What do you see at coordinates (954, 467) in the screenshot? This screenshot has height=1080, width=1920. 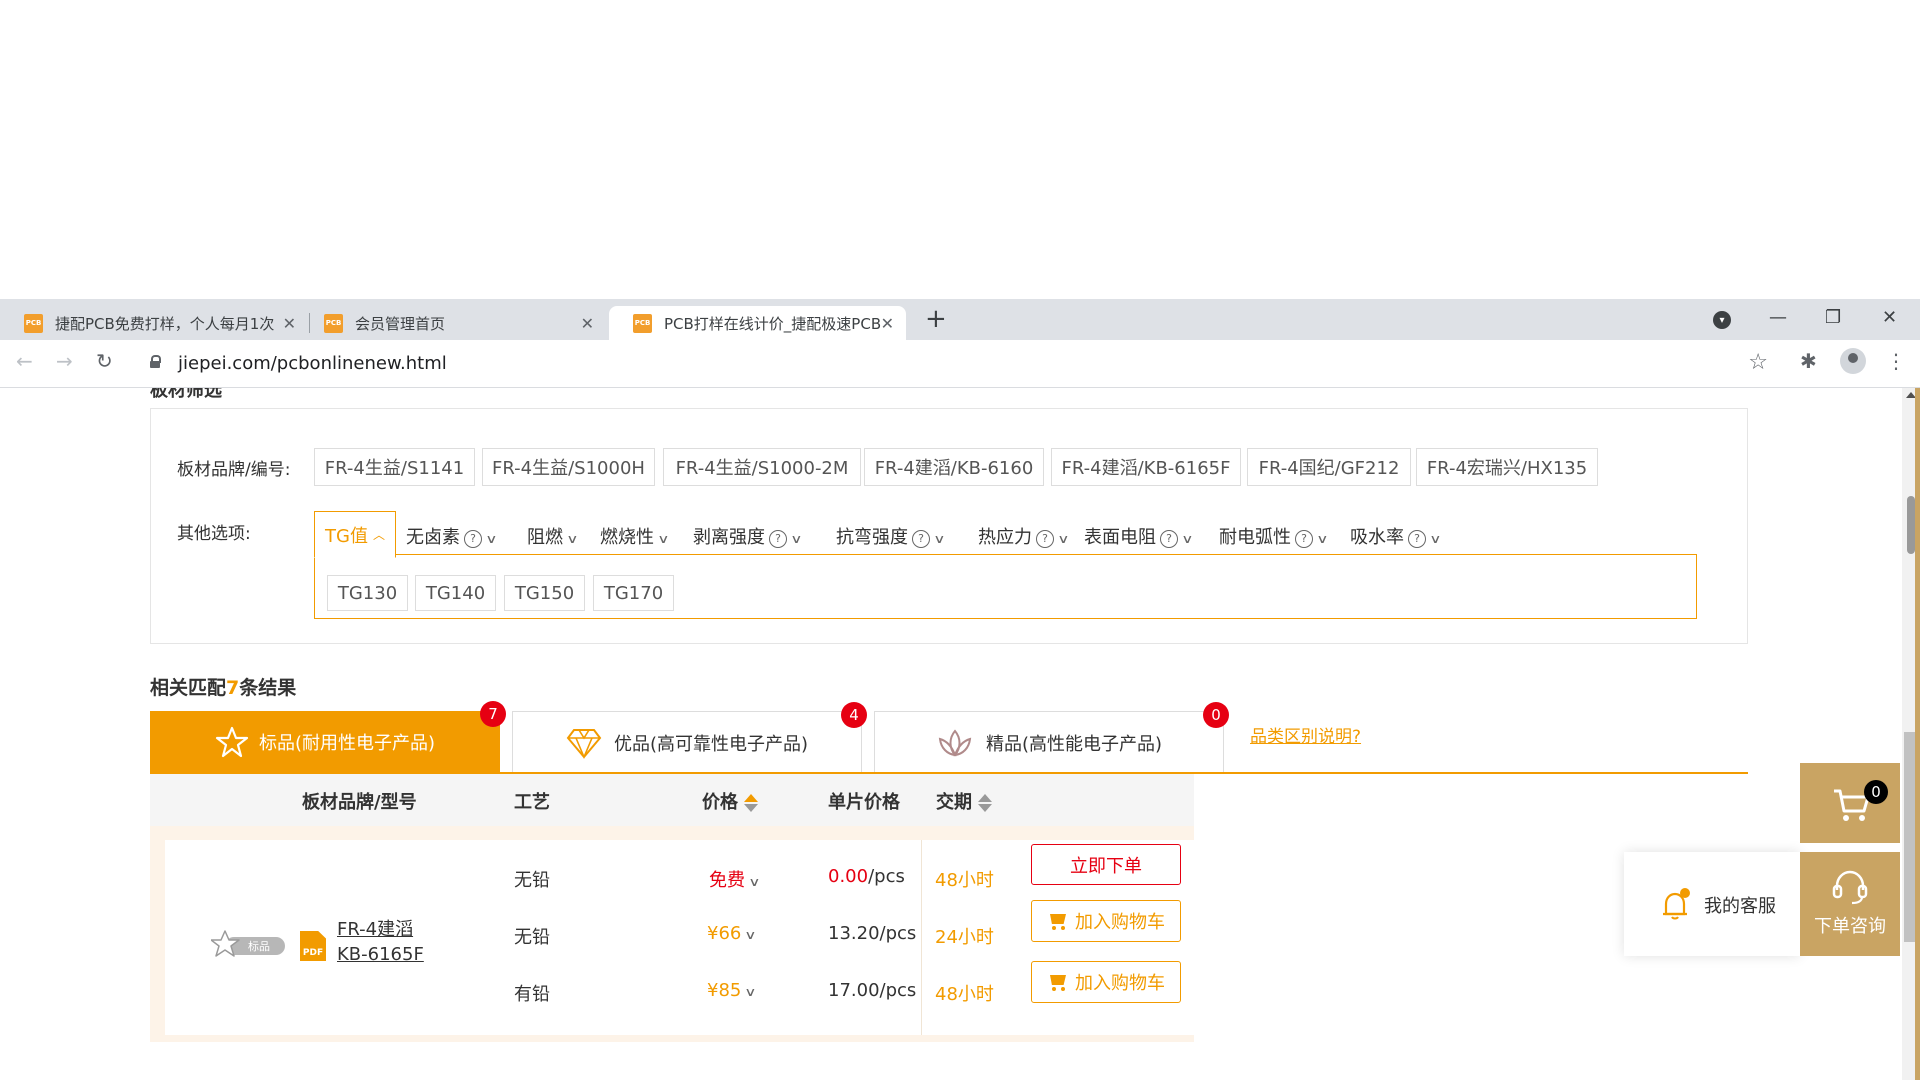 I see `brand-chip: FR-4建滔/KB-6160` at bounding box center [954, 467].